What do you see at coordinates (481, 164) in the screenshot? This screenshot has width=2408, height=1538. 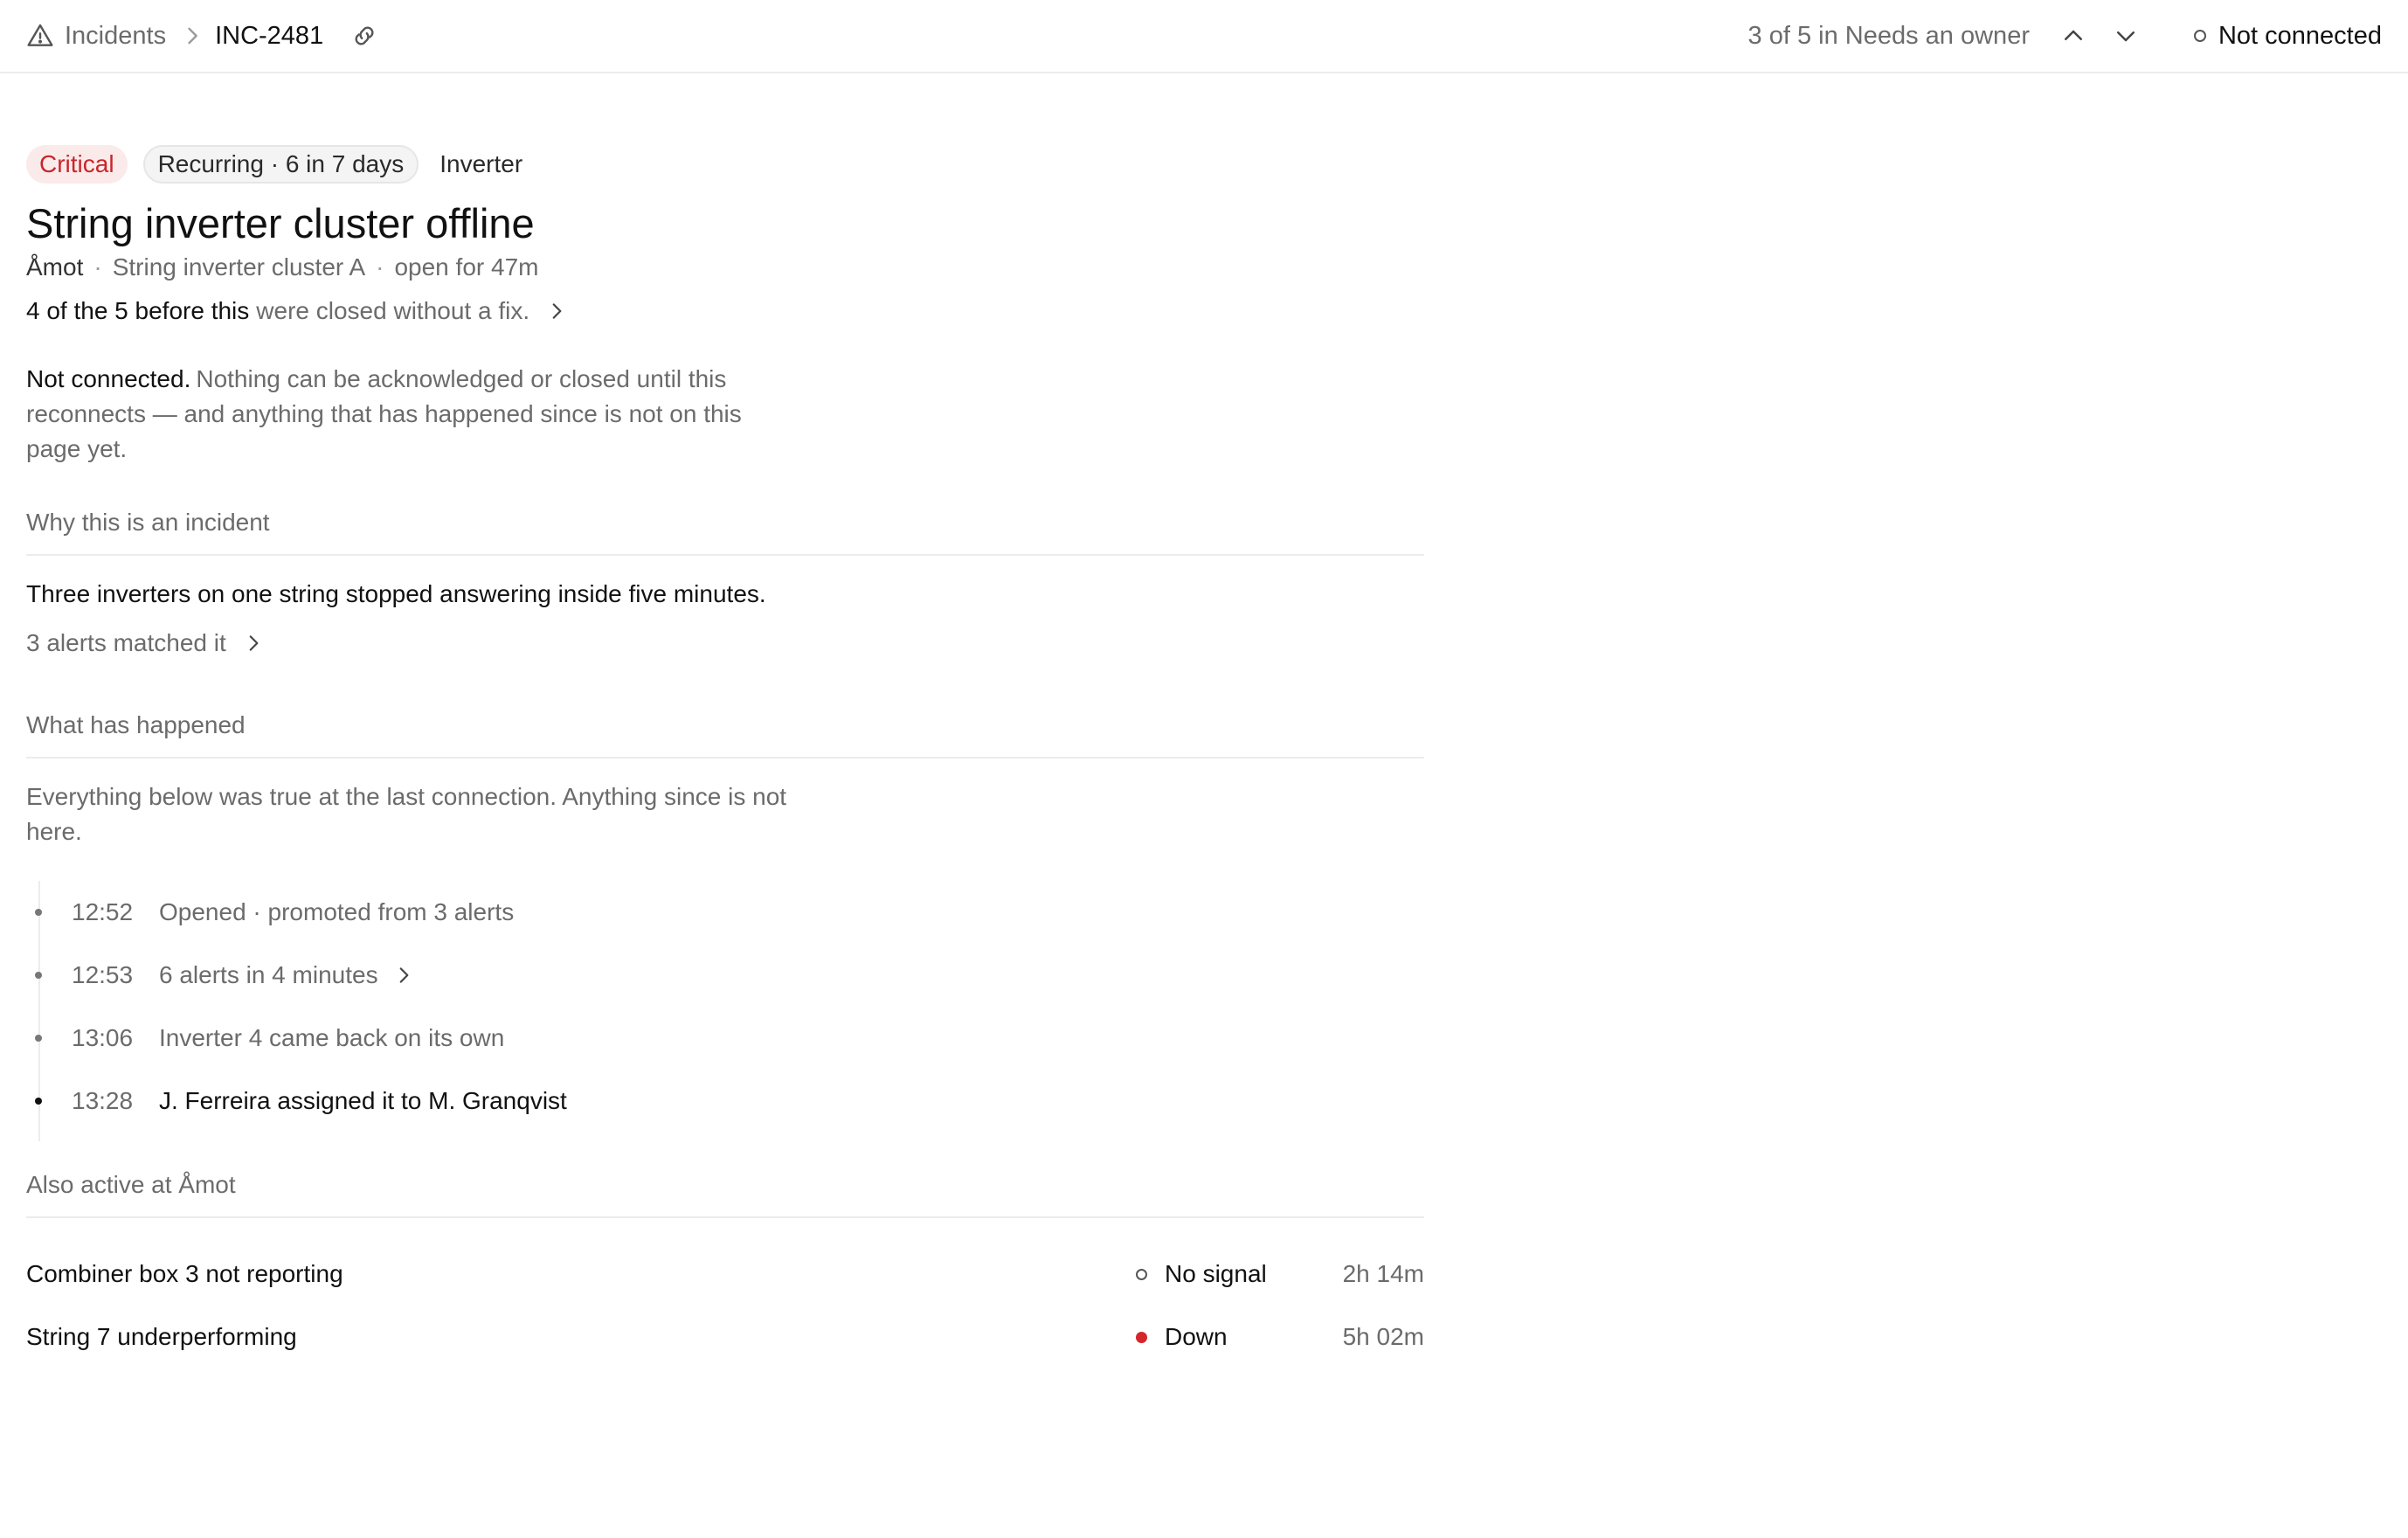 I see `category-label: Inverter` at bounding box center [481, 164].